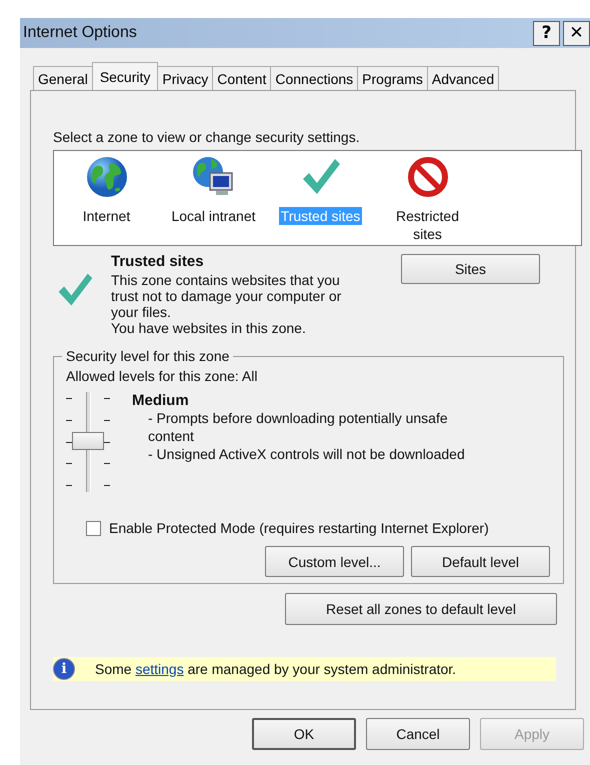 This screenshot has height=765, width=590. Describe the element at coordinates (148, 356) in the screenshot. I see `group-legend: Security level for this zone` at that location.